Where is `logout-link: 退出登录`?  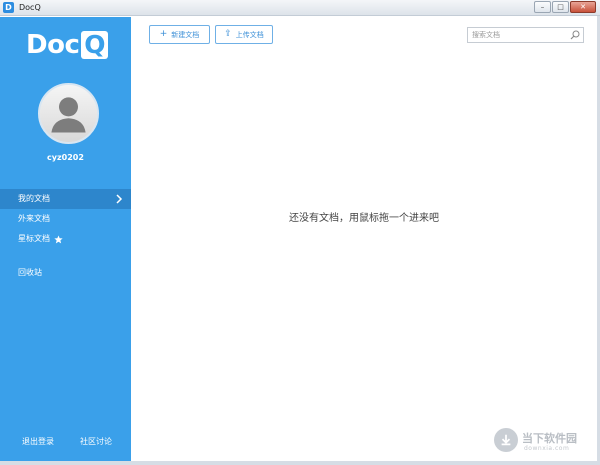
logout-link: 退出登录 is located at coordinates (38, 441).